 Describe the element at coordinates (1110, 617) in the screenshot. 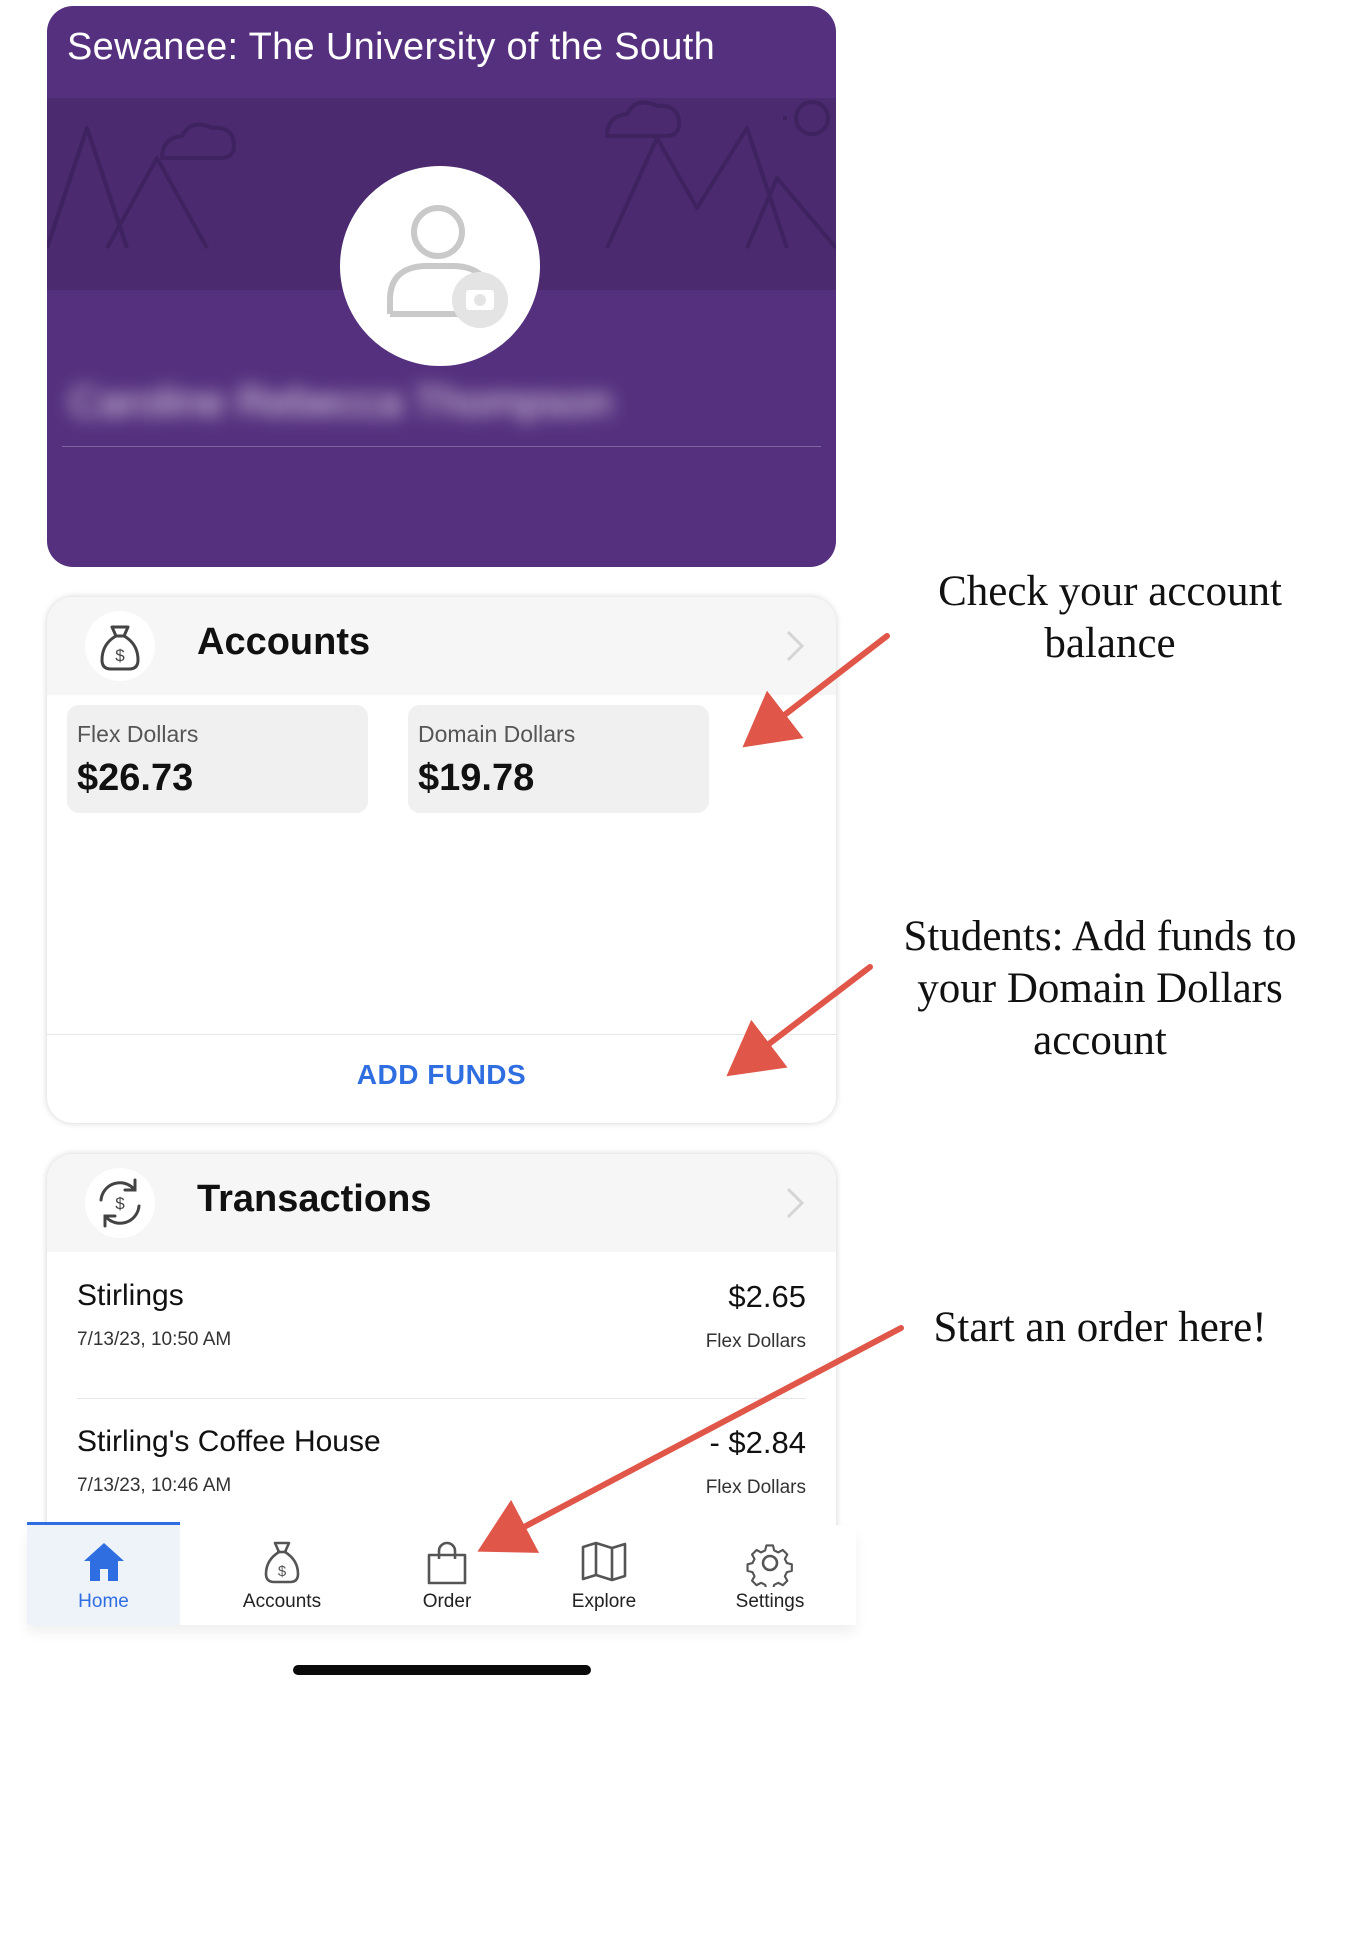

I see `annotation-account-balance: Check your account balance` at that location.